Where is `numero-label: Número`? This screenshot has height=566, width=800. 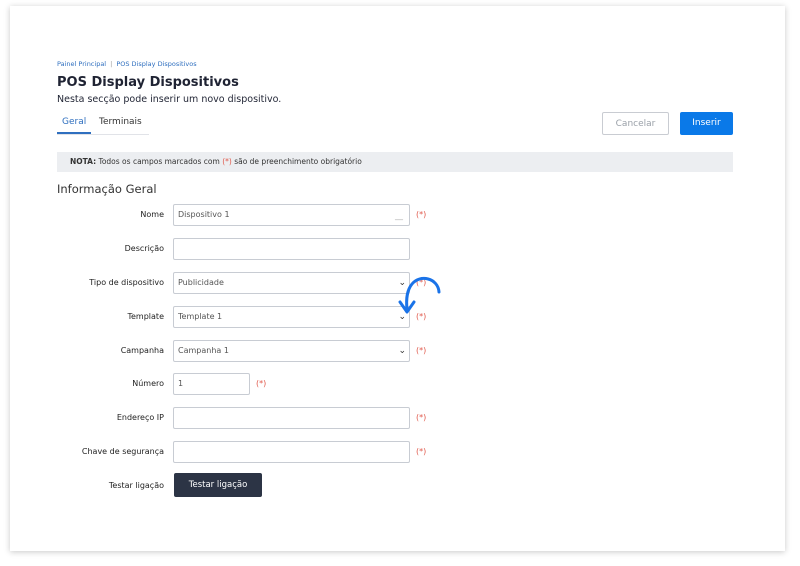
numero-label: Número is located at coordinates (148, 383).